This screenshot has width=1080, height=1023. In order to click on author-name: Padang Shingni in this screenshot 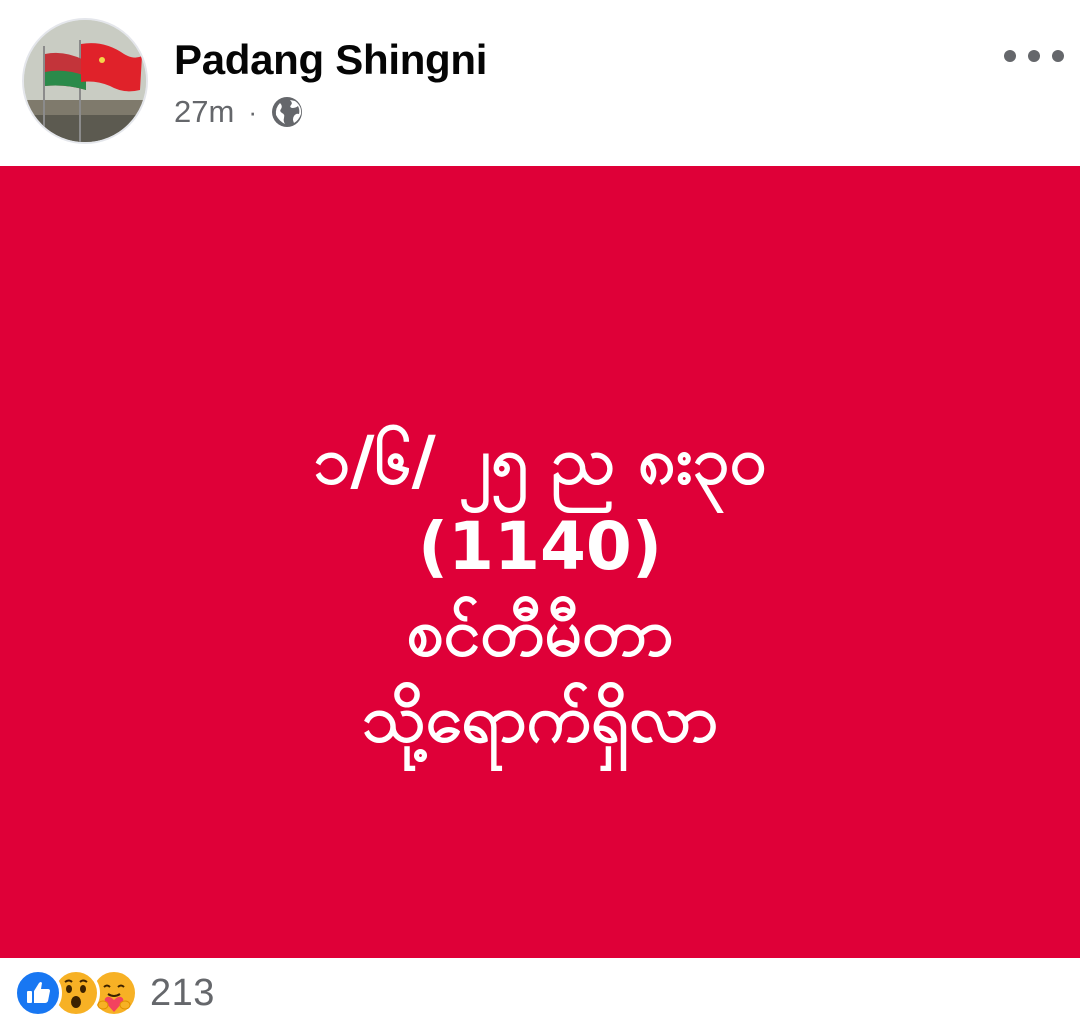, I will do `click(330, 60)`.